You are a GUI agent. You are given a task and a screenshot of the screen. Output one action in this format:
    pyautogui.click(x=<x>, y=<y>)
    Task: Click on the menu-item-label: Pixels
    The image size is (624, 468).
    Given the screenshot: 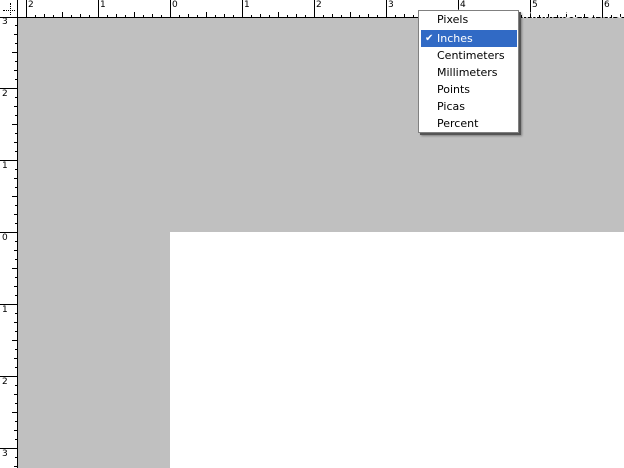 What is the action you would take?
    pyautogui.click(x=453, y=19)
    